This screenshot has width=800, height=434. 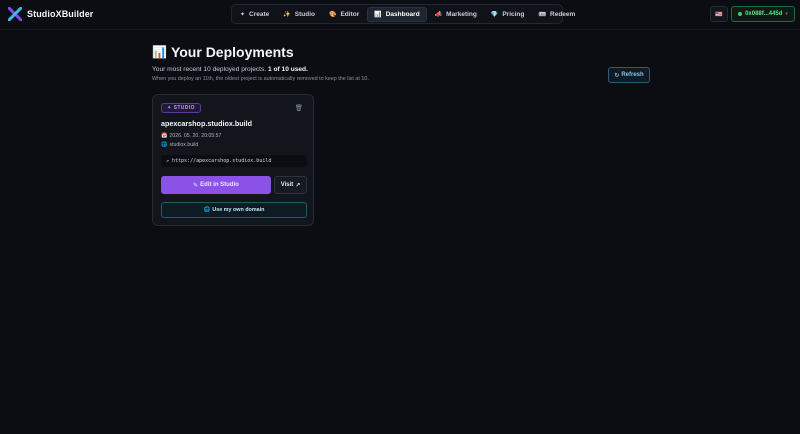 I want to click on nav-item-editor: 🎨 Editor, so click(x=344, y=14).